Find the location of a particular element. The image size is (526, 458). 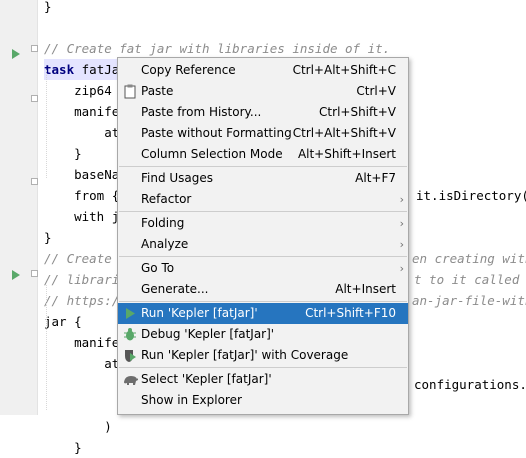

menu-item-label: Run 'Kepler [fatJar]' is located at coordinates (199, 313).